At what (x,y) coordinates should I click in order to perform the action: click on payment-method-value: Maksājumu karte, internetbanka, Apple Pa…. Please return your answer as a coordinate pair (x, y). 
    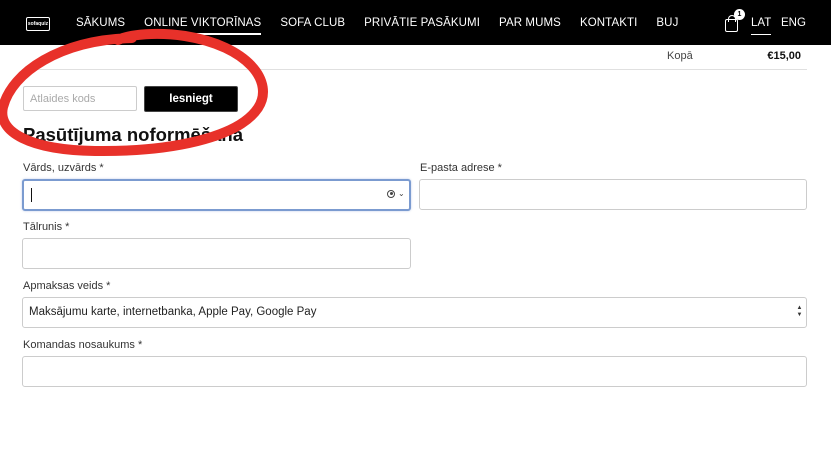
    Looking at the image, I should click on (173, 312).